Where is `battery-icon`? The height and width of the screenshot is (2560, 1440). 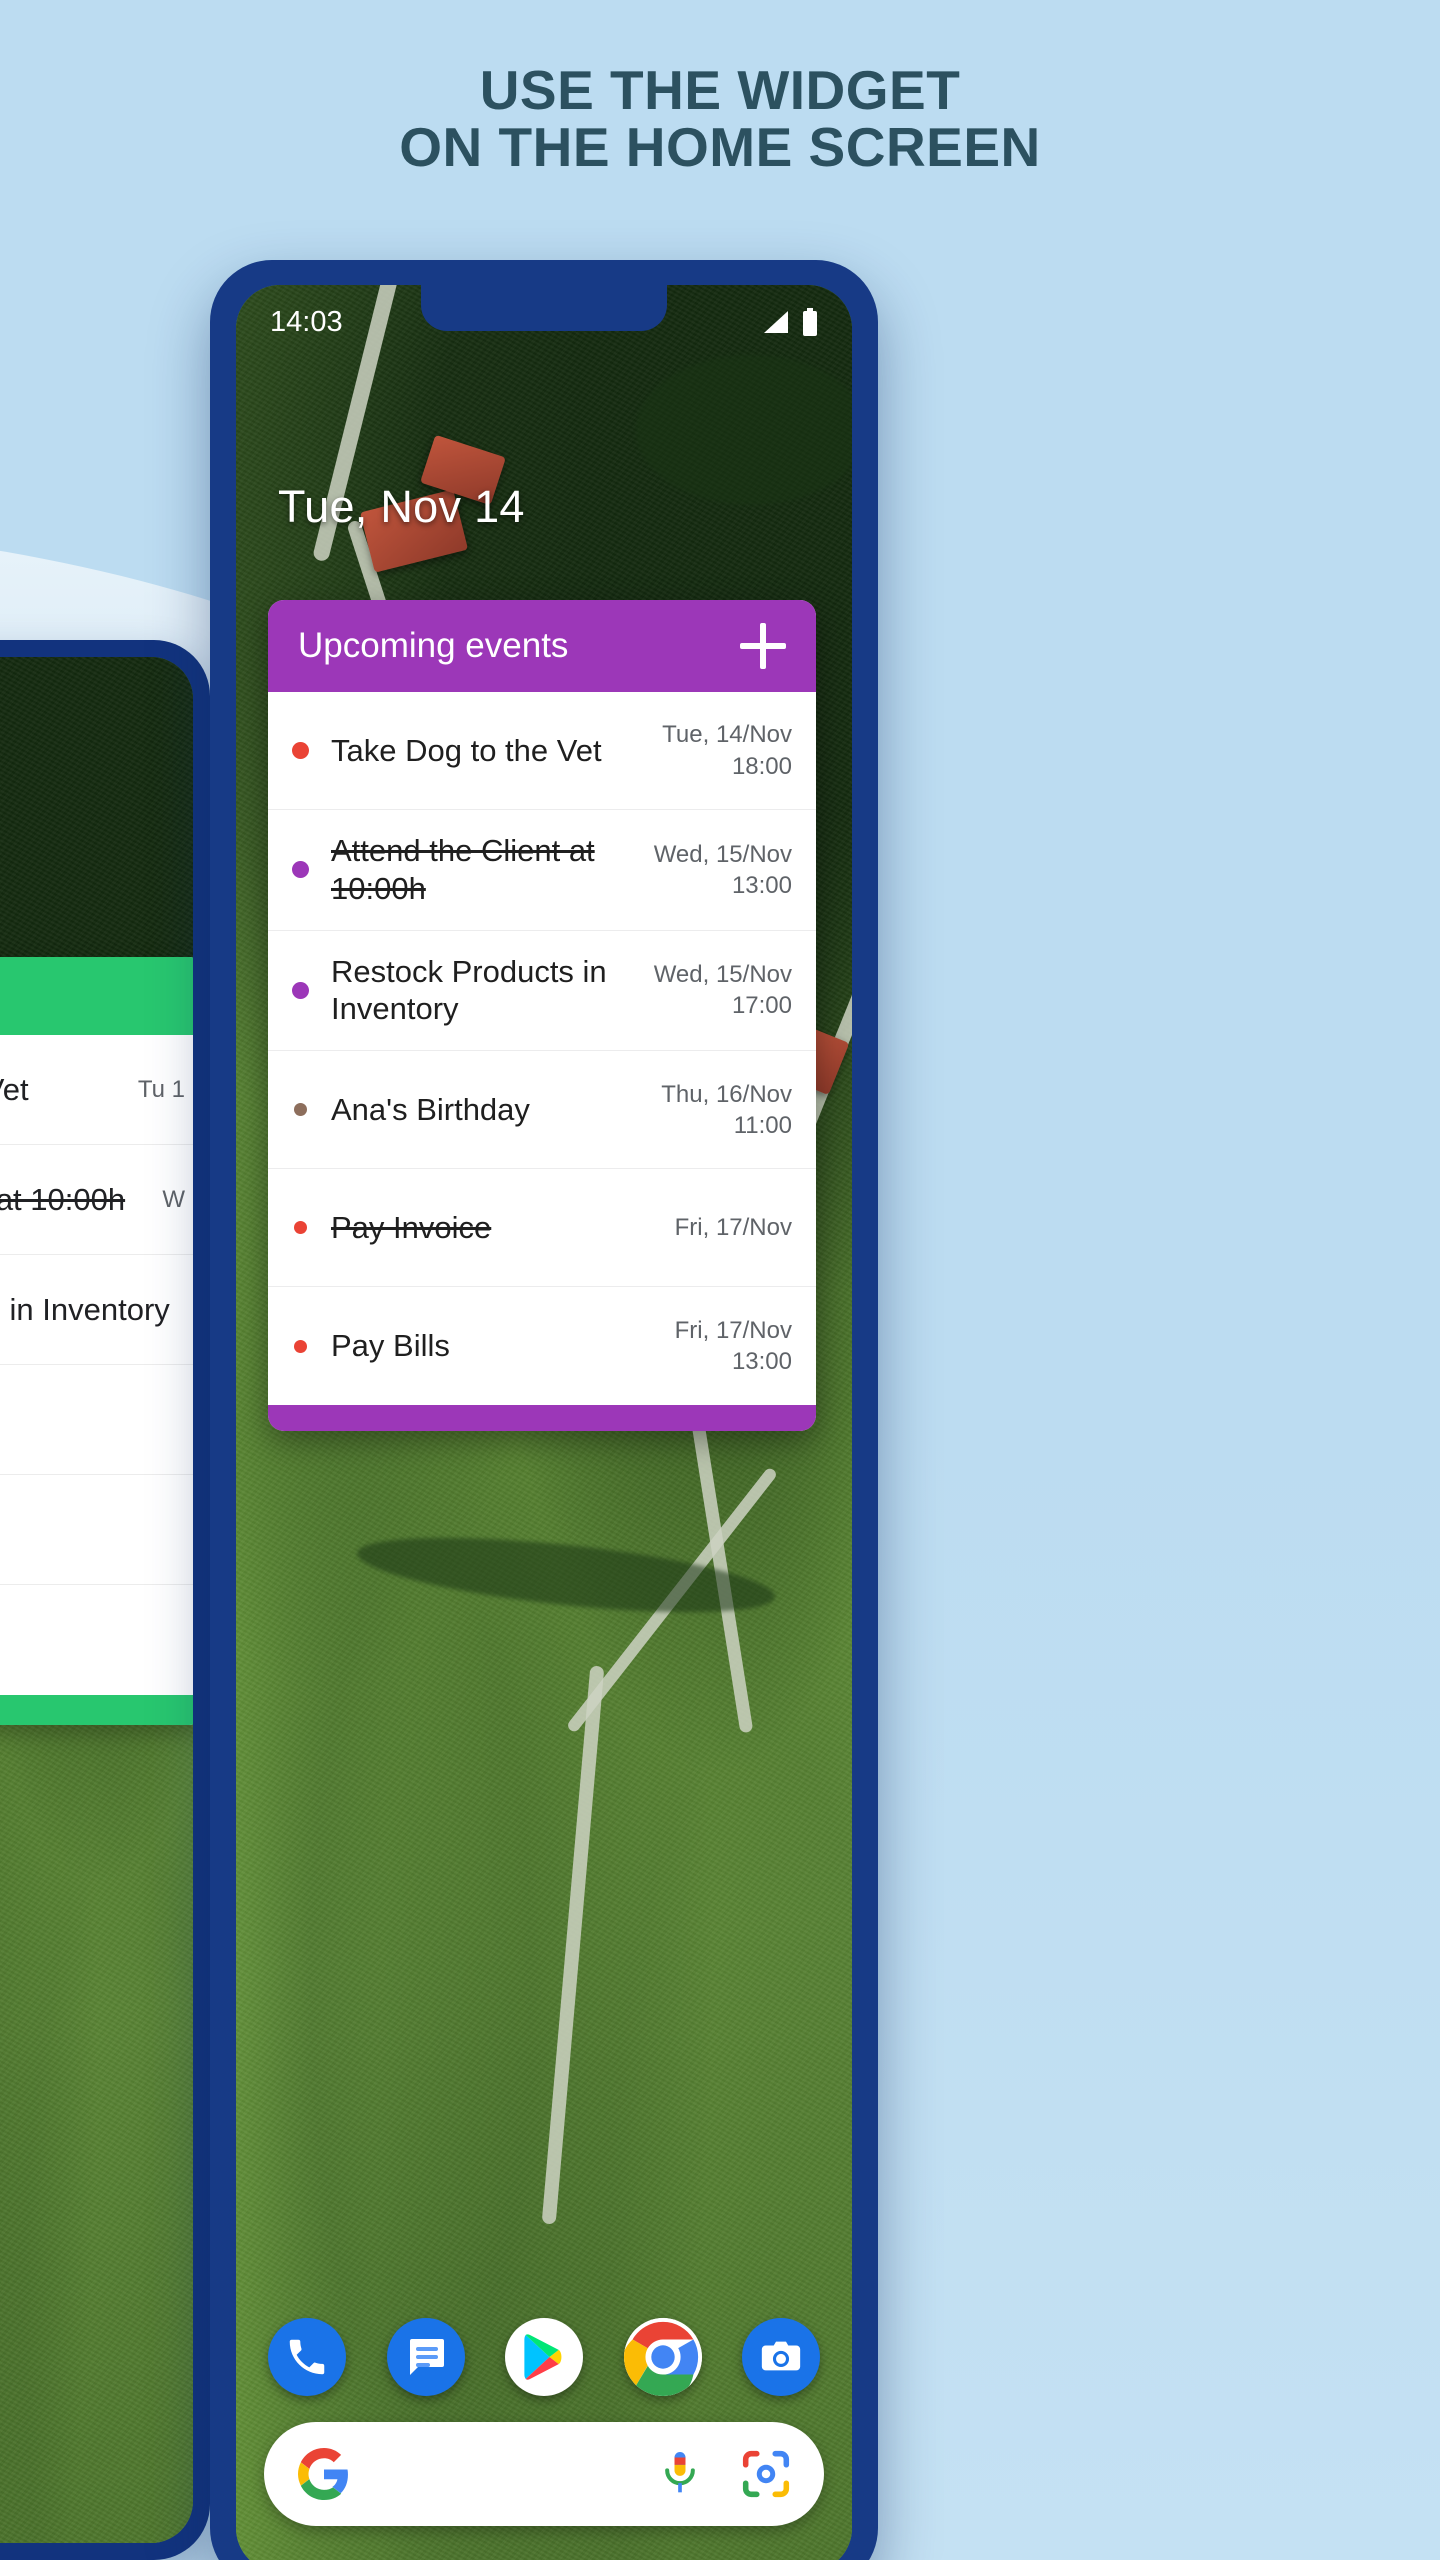 battery-icon is located at coordinates (810, 322).